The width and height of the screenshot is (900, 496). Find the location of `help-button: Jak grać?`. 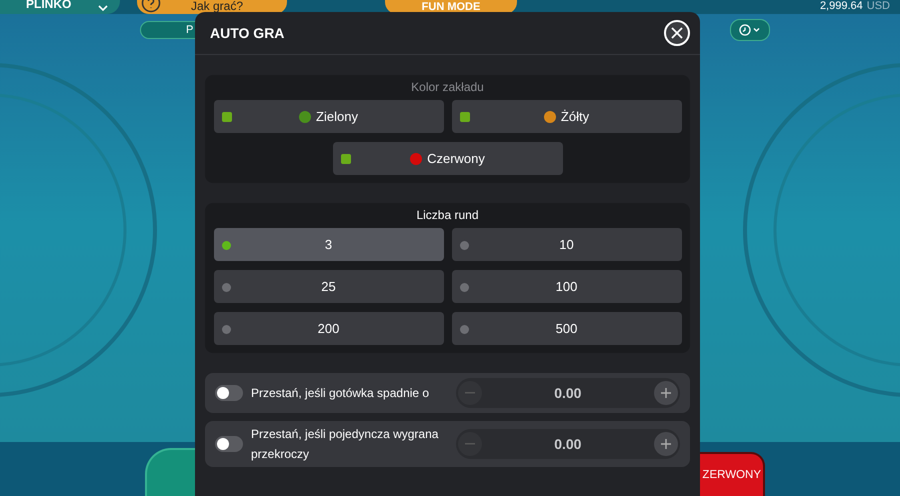

help-button: Jak grać? is located at coordinates (212, 7).